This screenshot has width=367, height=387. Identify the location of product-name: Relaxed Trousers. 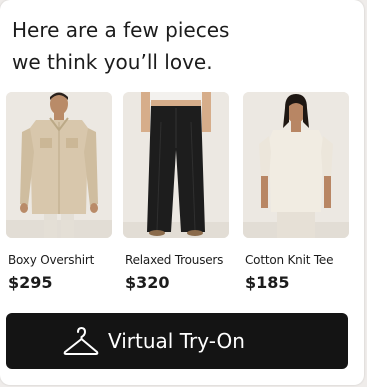
(174, 260).